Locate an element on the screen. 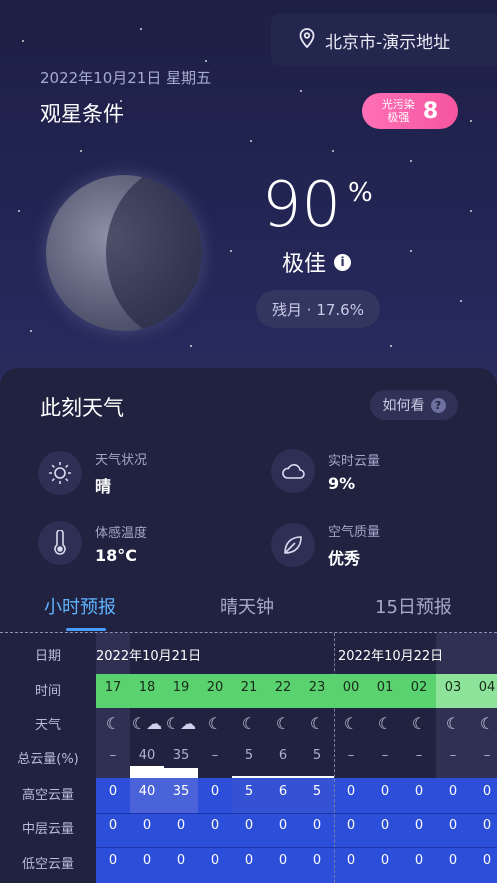 This screenshot has height=883, width=497. cloud-icon is located at coordinates (293, 471).